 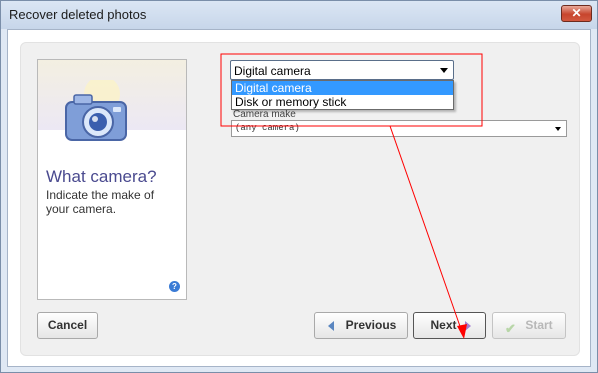 I want to click on previous-button: Previous, so click(x=361, y=325).